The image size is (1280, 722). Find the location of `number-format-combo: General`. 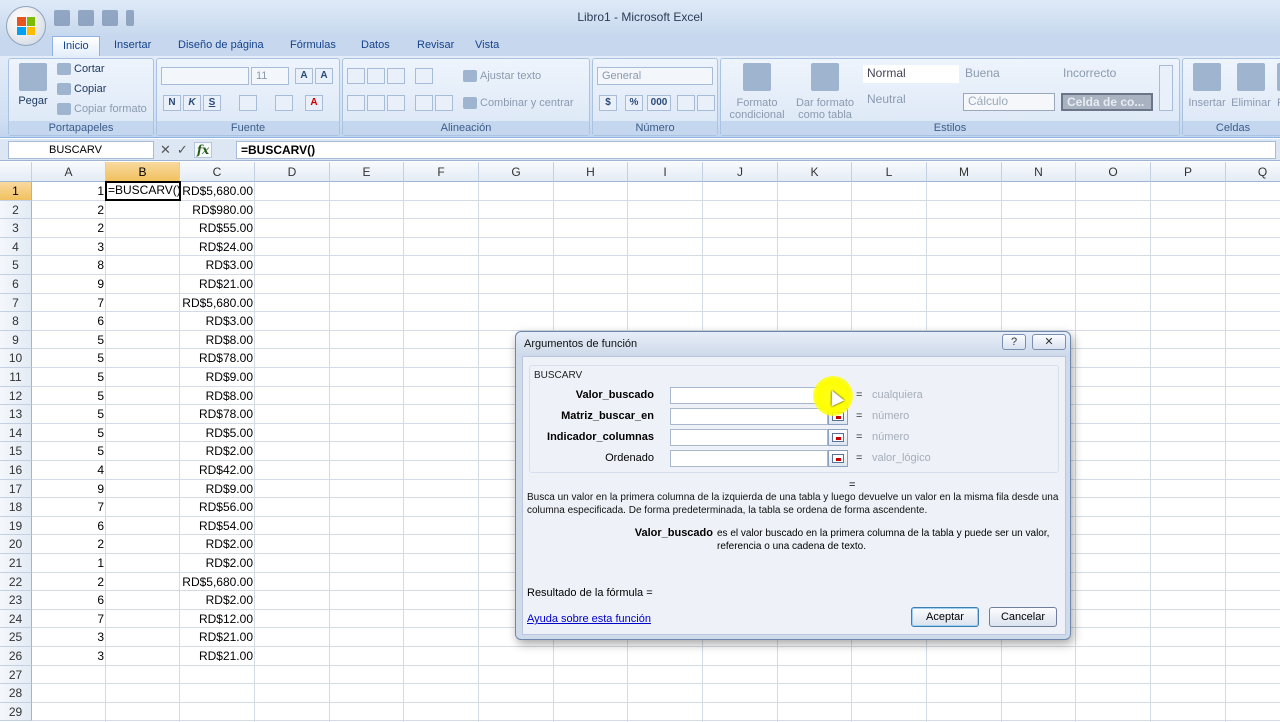

number-format-combo: General is located at coordinates (655, 76).